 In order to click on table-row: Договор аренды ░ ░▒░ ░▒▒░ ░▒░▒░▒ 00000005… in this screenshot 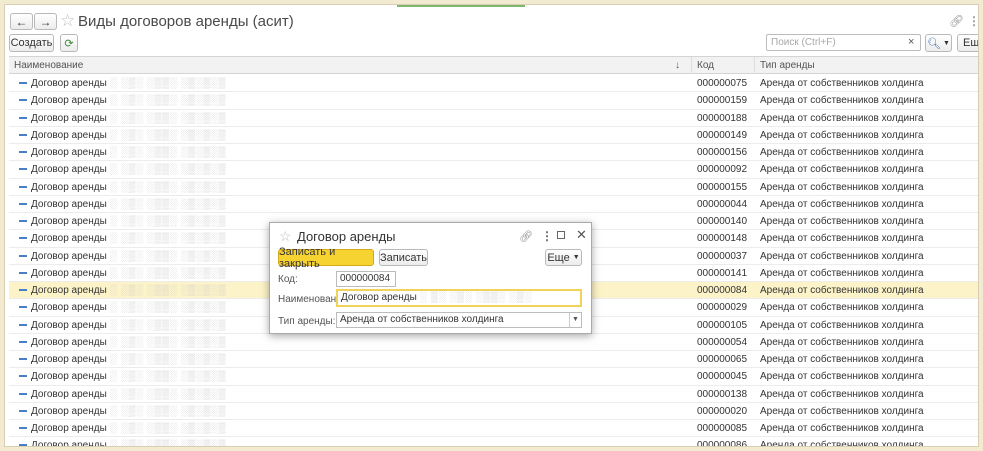, I will do `click(493, 342)`.